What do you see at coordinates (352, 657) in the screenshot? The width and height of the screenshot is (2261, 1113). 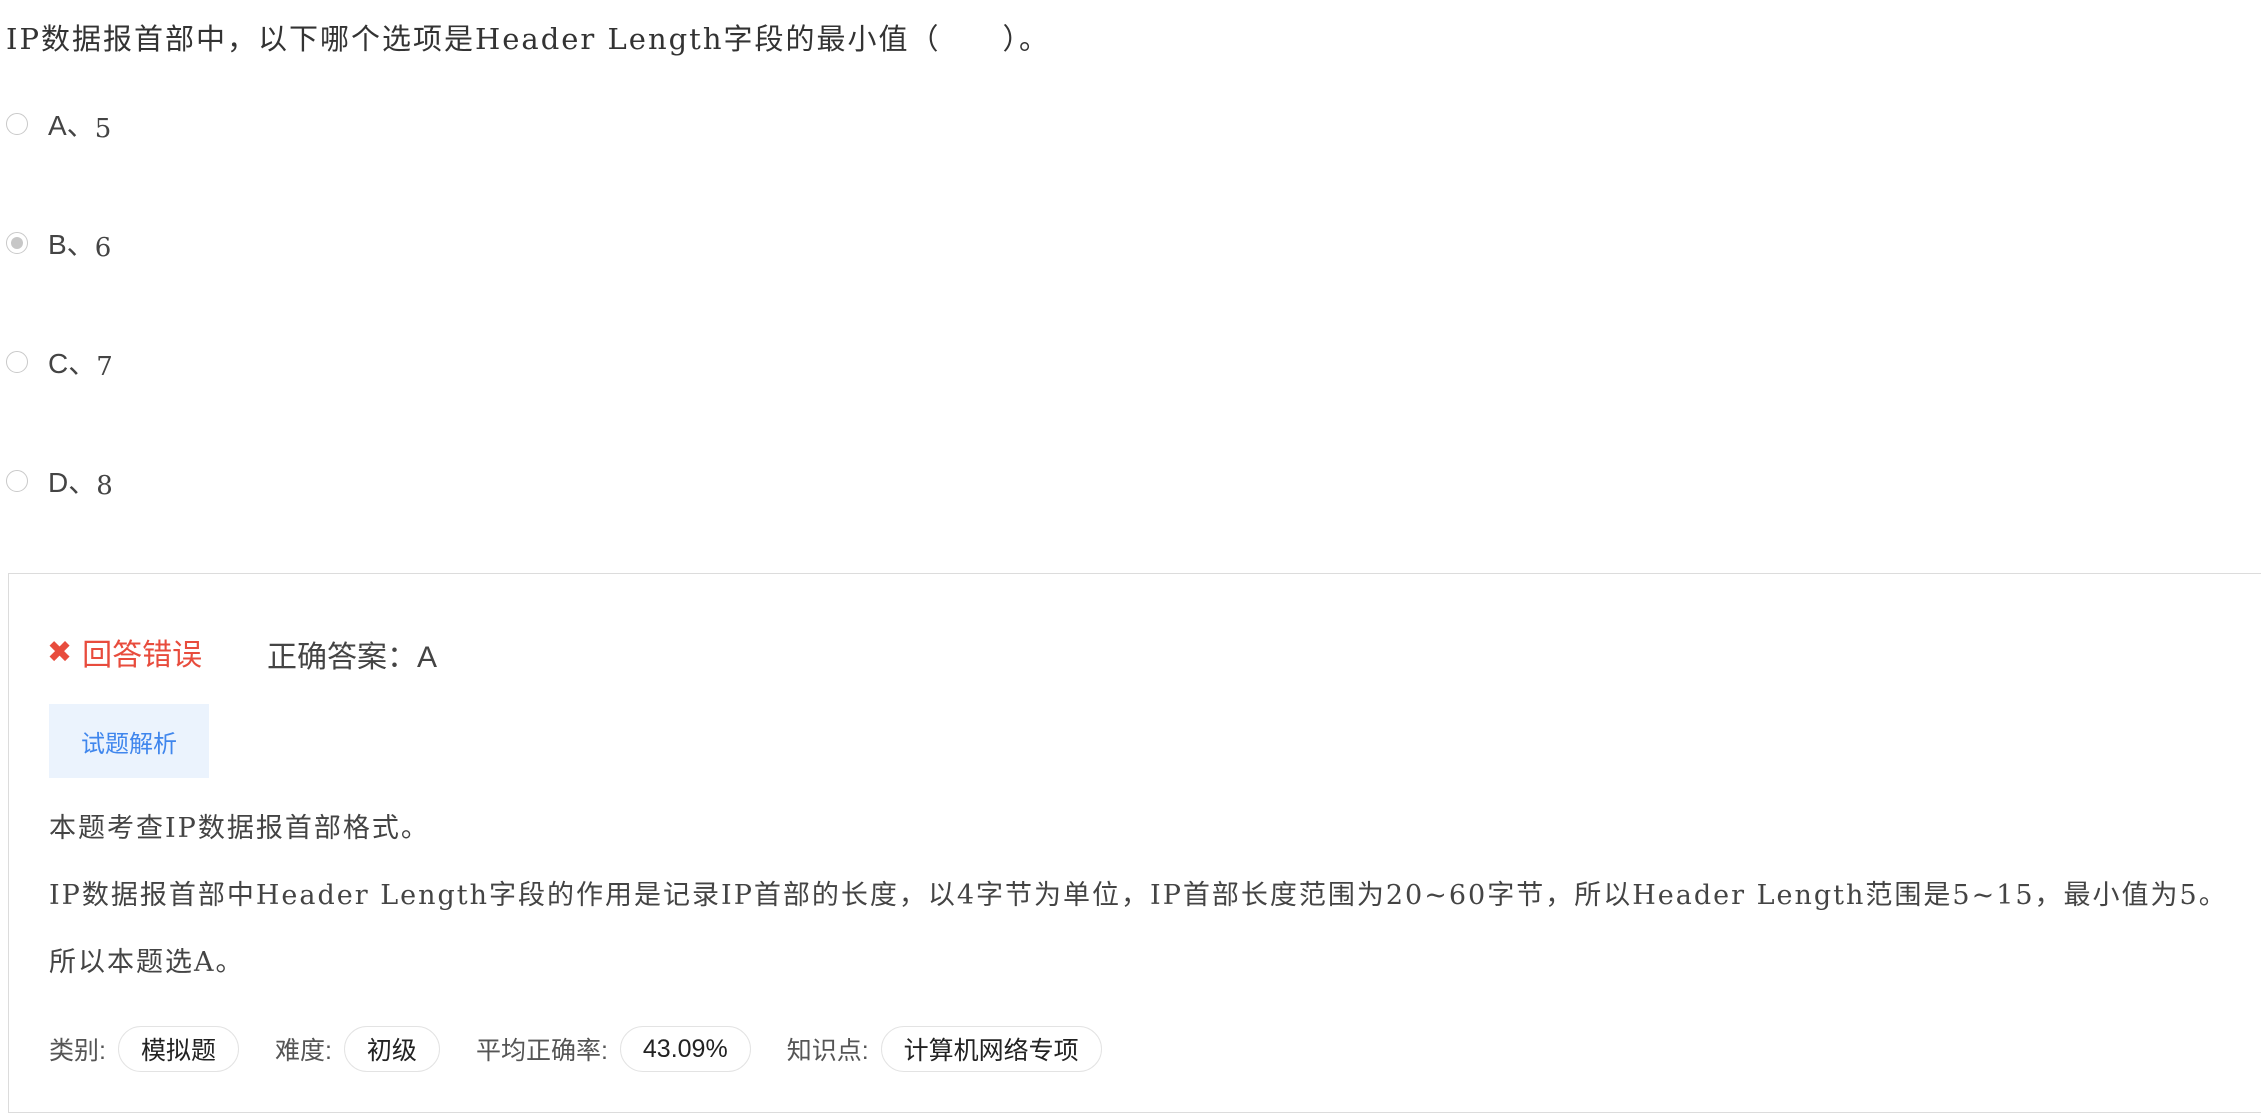 I see `correct-answer: 正确答案：A` at bounding box center [352, 657].